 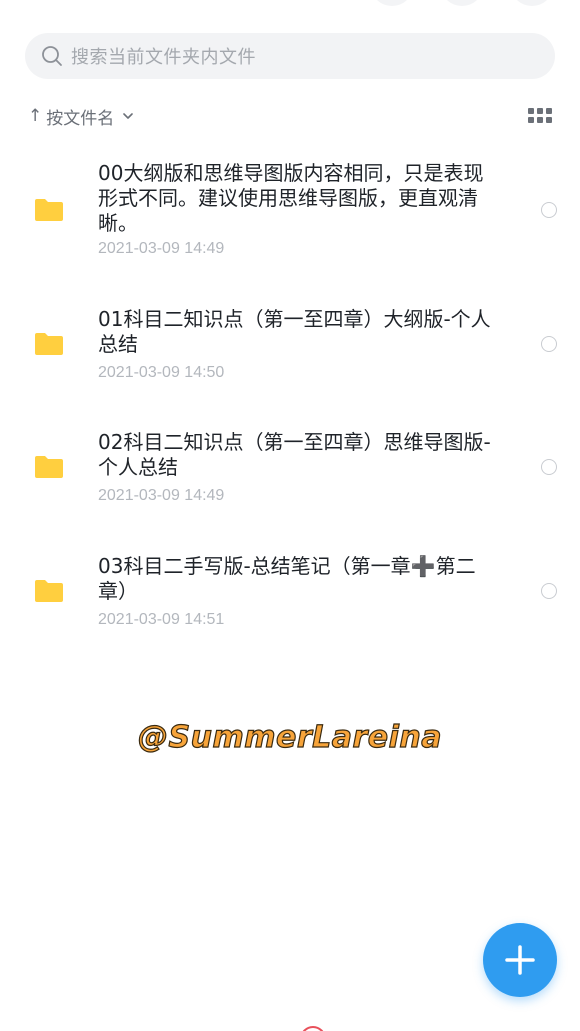 I want to click on grid-view-icon, so click(x=540, y=116).